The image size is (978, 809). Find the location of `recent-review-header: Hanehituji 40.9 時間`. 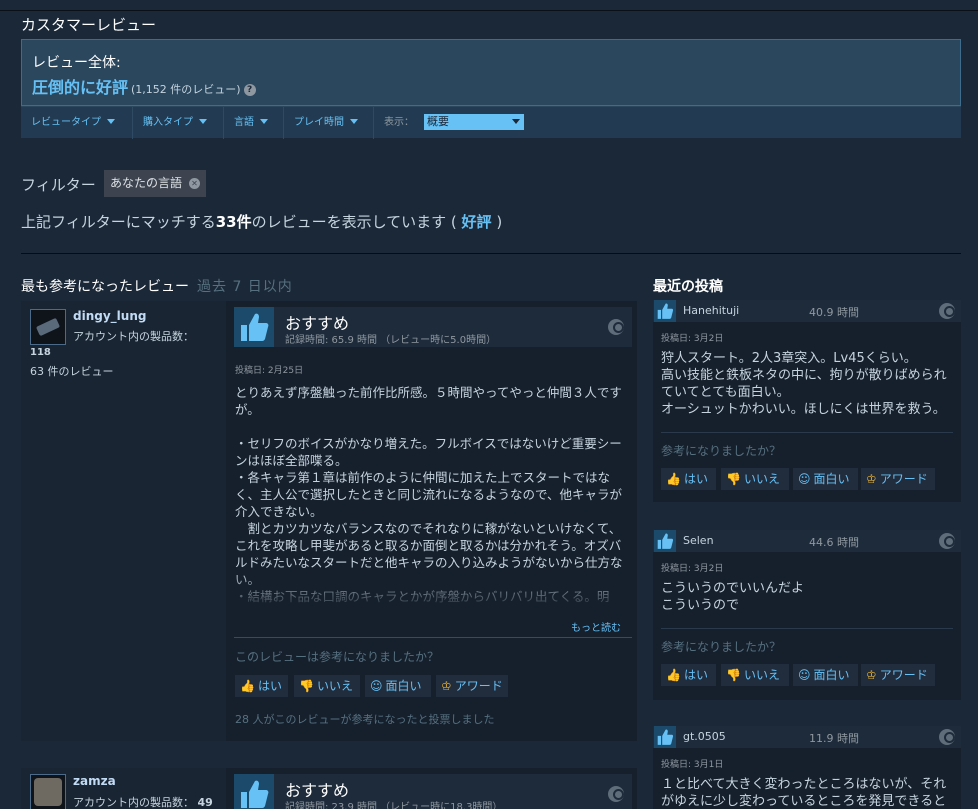

recent-review-header: Hanehituji 40.9 時間 is located at coordinates (807, 311).